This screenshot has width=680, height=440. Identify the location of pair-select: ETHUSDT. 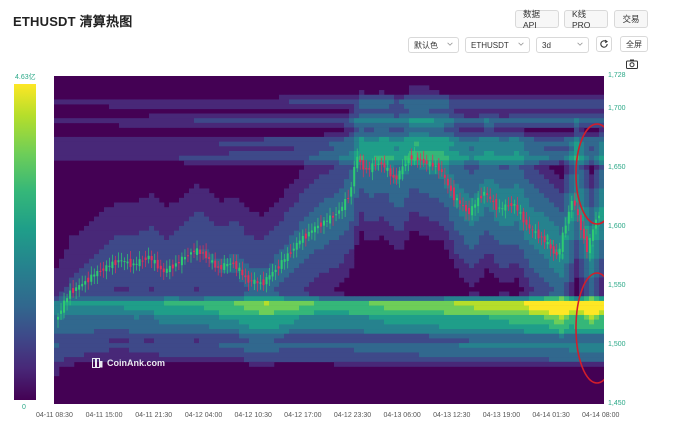
(497, 45).